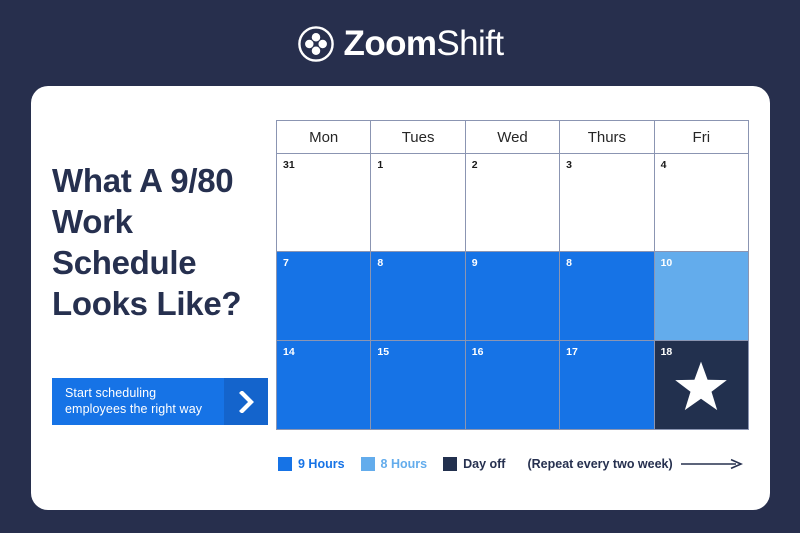 Image resolution: width=800 pixels, height=533 pixels. What do you see at coordinates (701, 137) in the screenshot?
I see `day-header-fri: Fri` at bounding box center [701, 137].